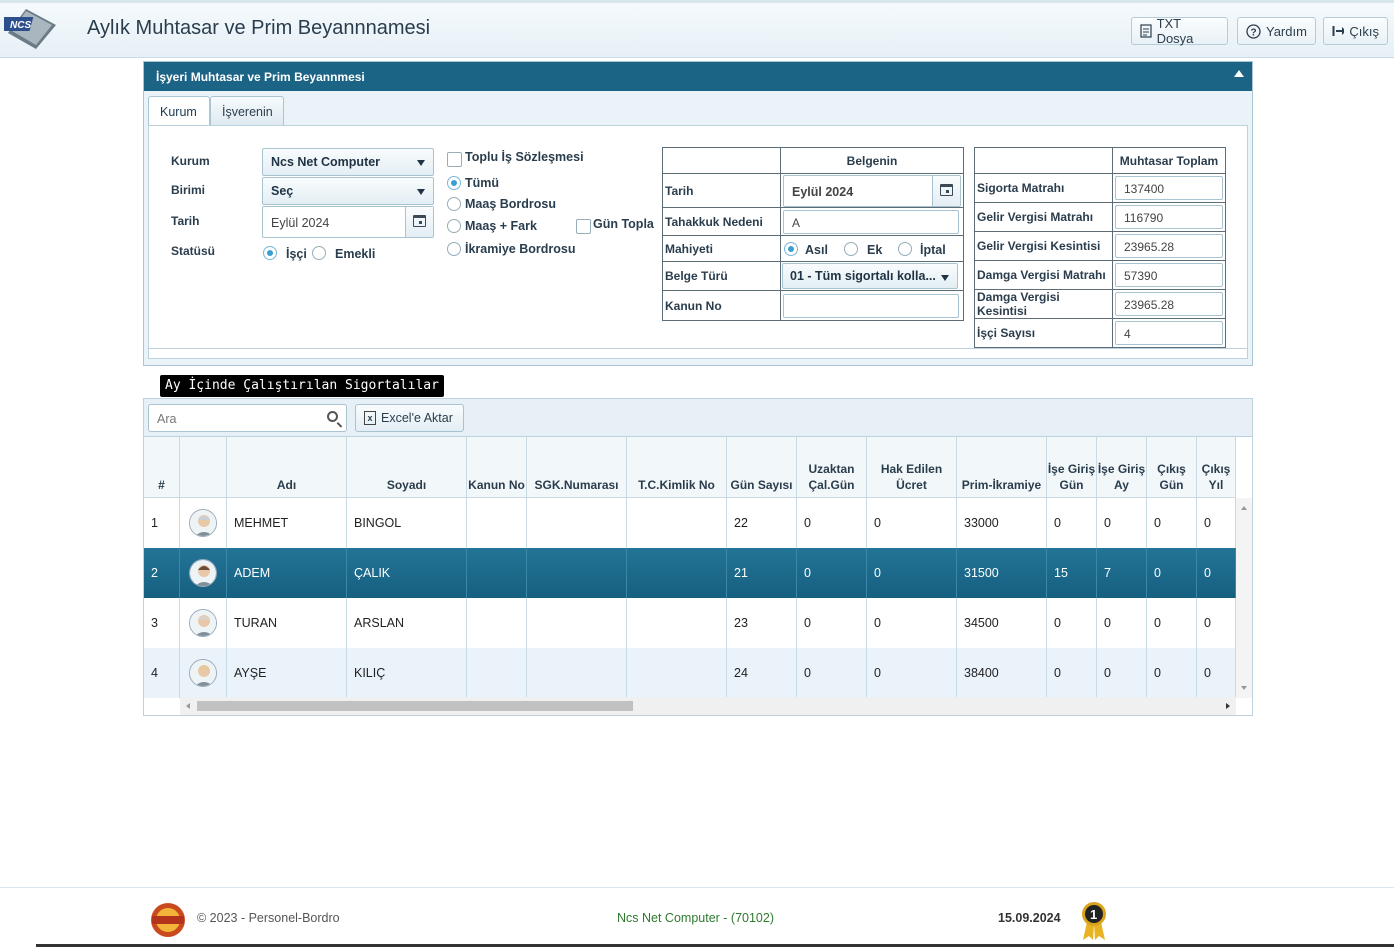 Image resolution: width=1394 pixels, height=947 pixels. I want to click on col-header-hak: Hak Edilen Ücret, so click(912, 467).